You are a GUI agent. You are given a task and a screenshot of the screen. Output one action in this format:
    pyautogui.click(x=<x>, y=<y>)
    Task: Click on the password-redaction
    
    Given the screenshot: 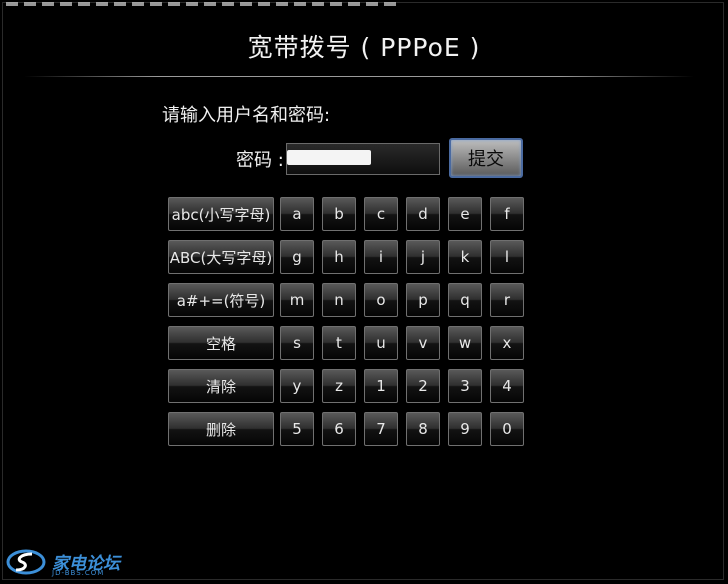 What is the action you would take?
    pyautogui.click(x=329, y=157)
    